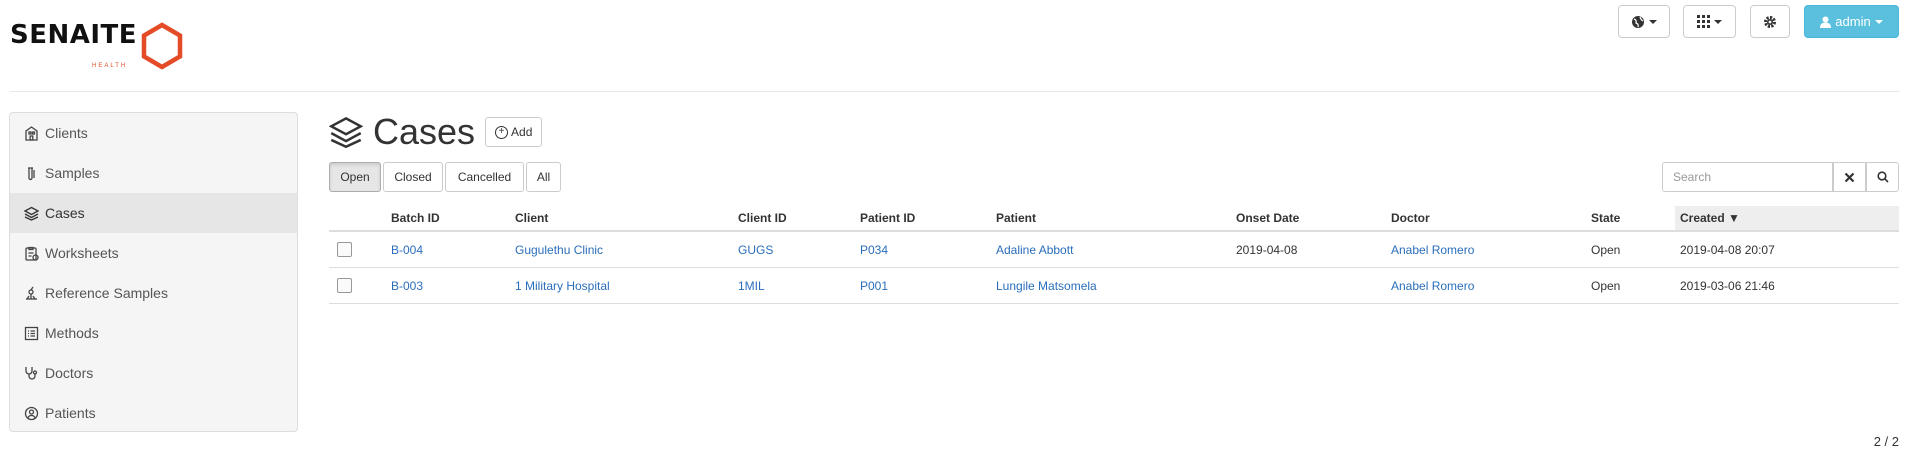 Image resolution: width=1905 pixels, height=449 pixels. I want to click on brand-sub: HEALTH, so click(110, 66).